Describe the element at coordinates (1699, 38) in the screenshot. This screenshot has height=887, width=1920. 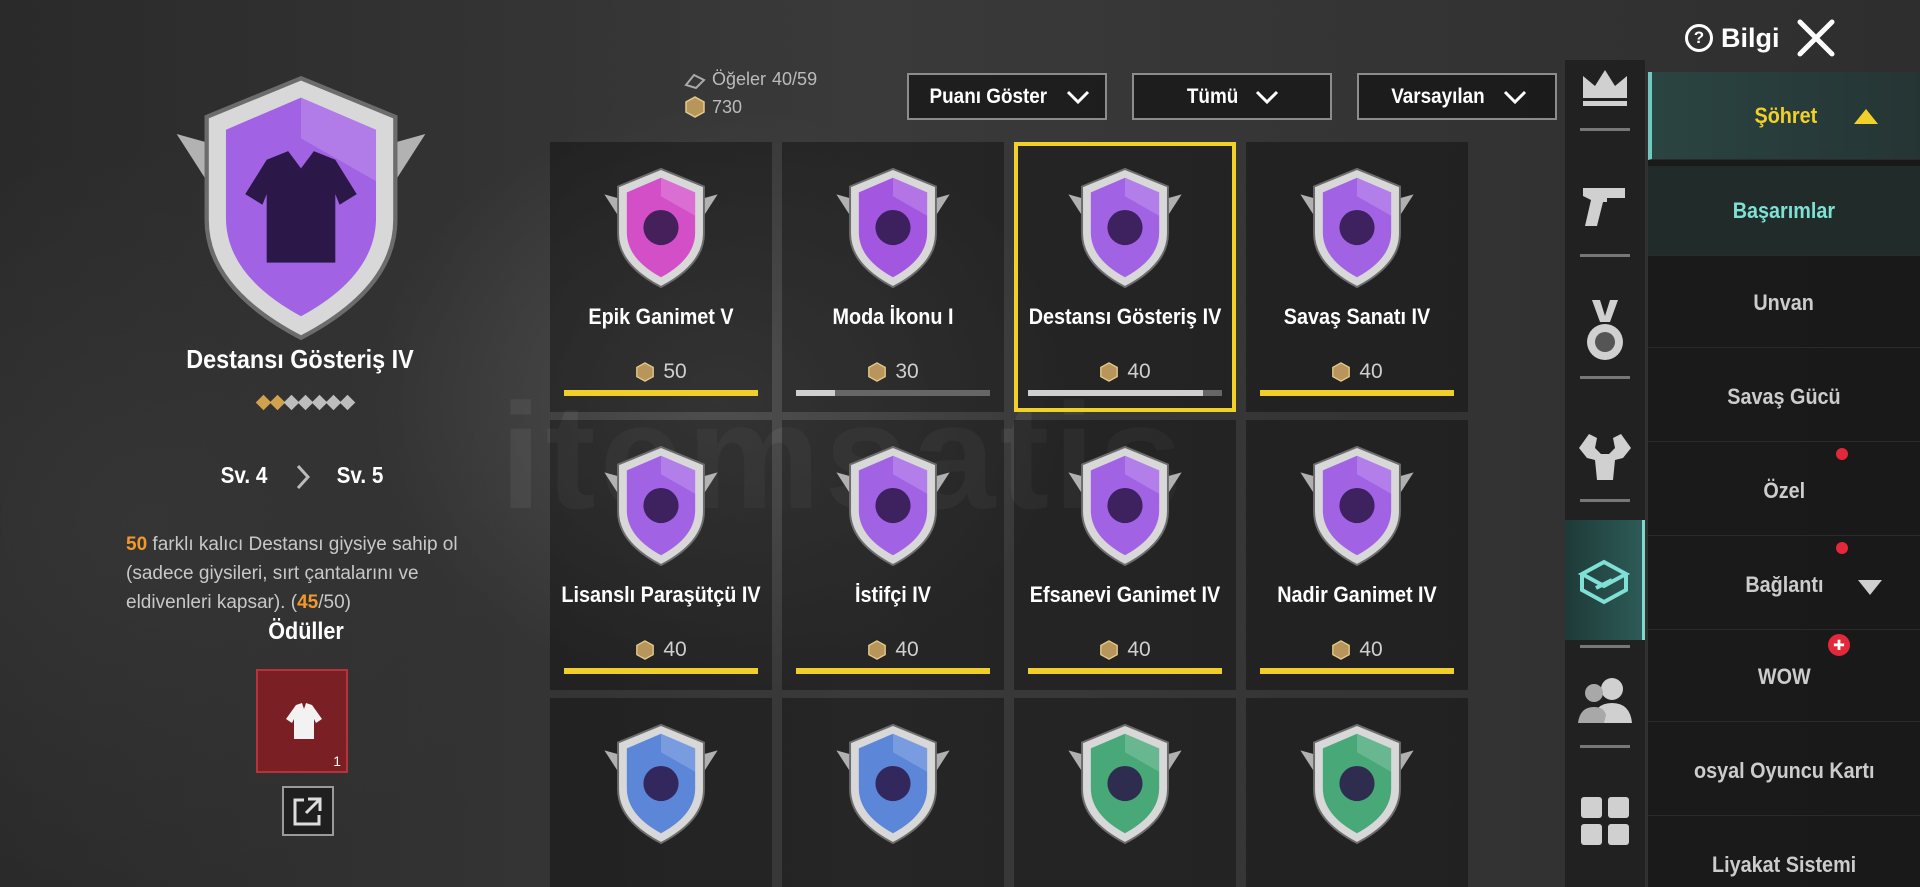
I see `question-icon: ?` at that location.